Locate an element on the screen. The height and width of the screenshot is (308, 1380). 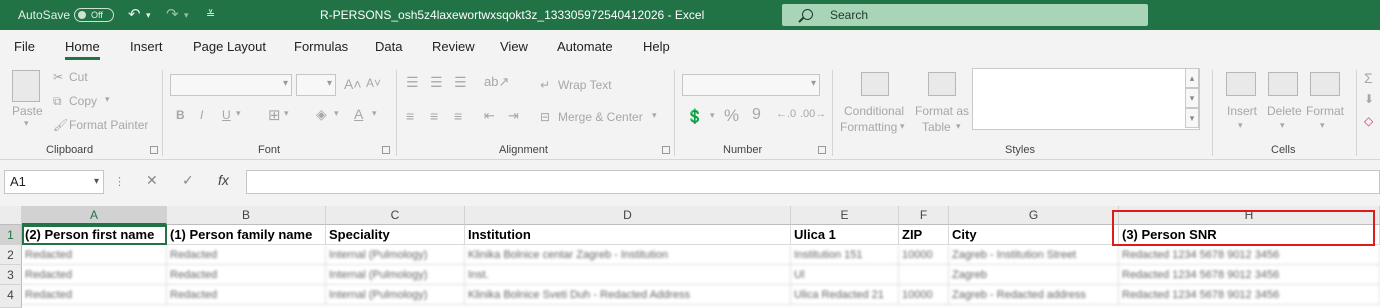
formula-input is located at coordinates (813, 182).